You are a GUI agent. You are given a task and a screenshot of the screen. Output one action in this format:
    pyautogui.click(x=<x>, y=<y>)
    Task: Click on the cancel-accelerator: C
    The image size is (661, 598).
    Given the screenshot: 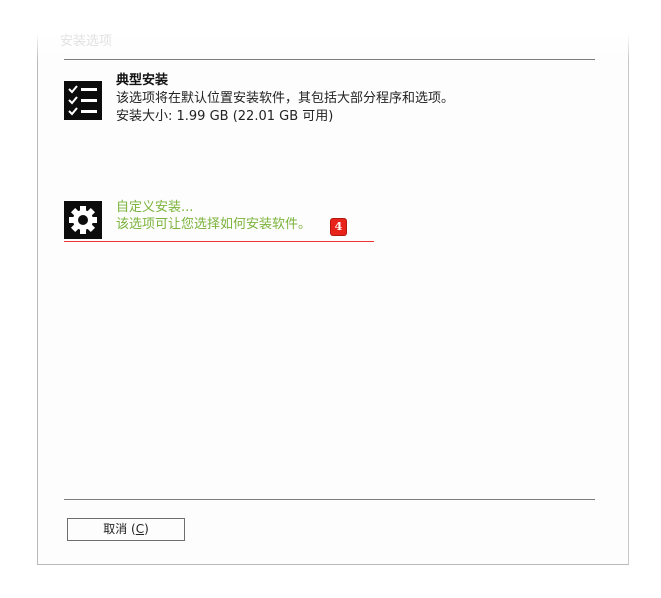 What is the action you would take?
    pyautogui.click(x=140, y=529)
    